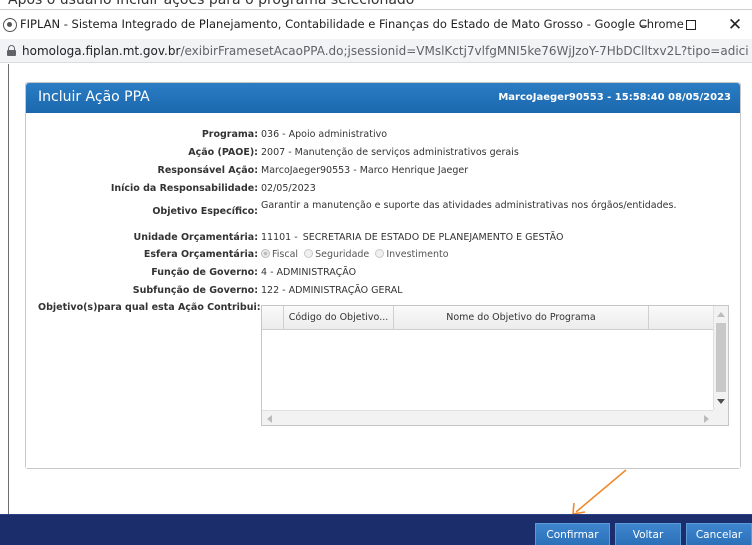  I want to click on scroll-down-icon, so click(721, 401).